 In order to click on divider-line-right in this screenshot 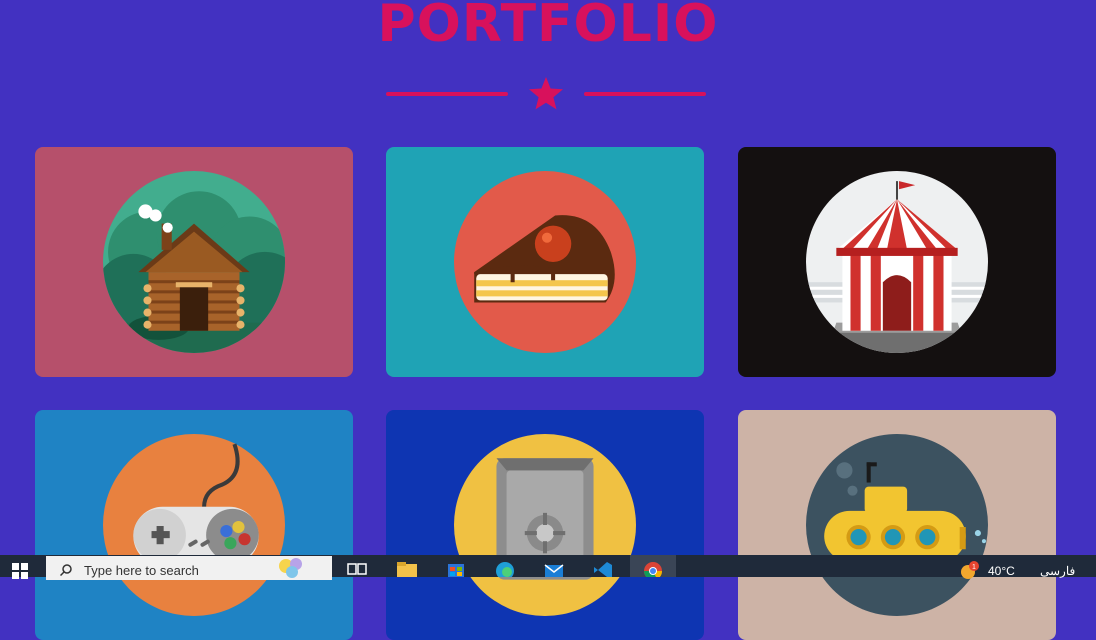, I will do `click(645, 94)`.